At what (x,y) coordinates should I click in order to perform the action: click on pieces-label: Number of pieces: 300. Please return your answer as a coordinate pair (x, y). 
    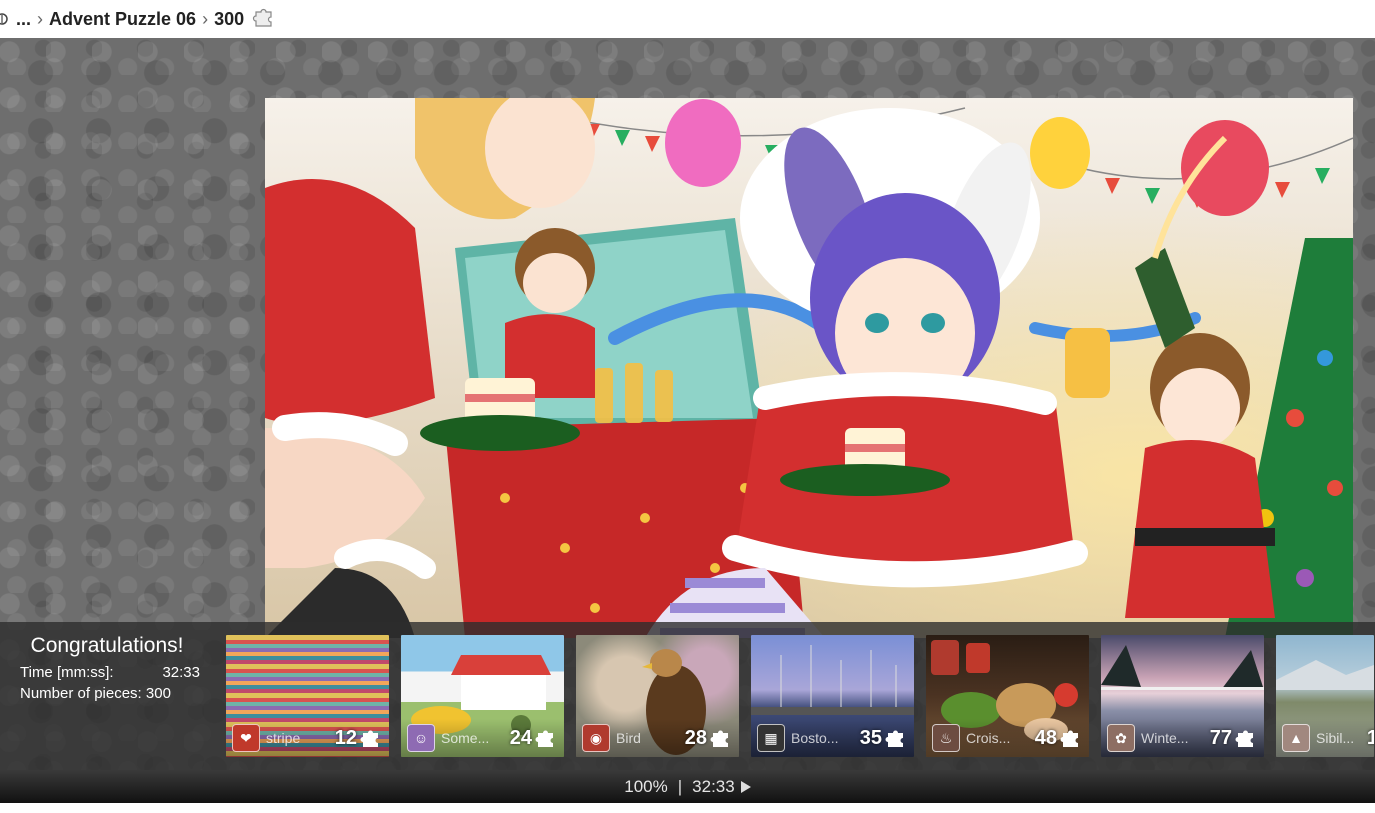
    Looking at the image, I should click on (95, 693).